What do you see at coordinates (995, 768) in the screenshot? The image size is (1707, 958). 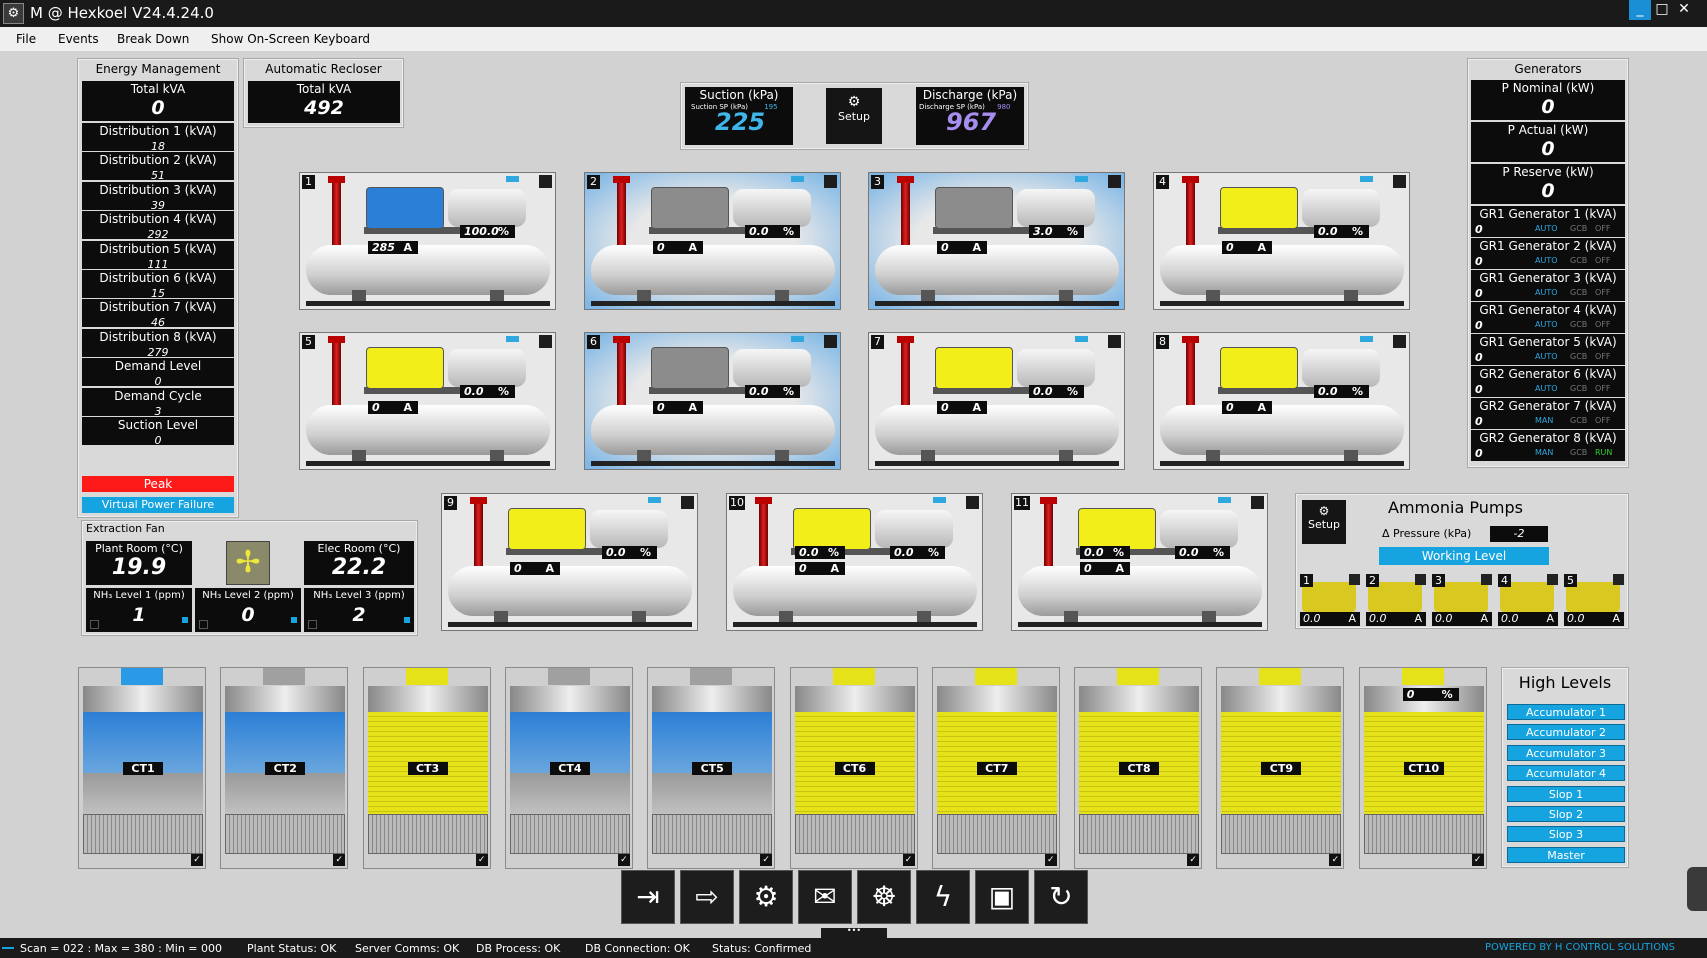 I see `cooling-tower-7: CT7 ✓` at bounding box center [995, 768].